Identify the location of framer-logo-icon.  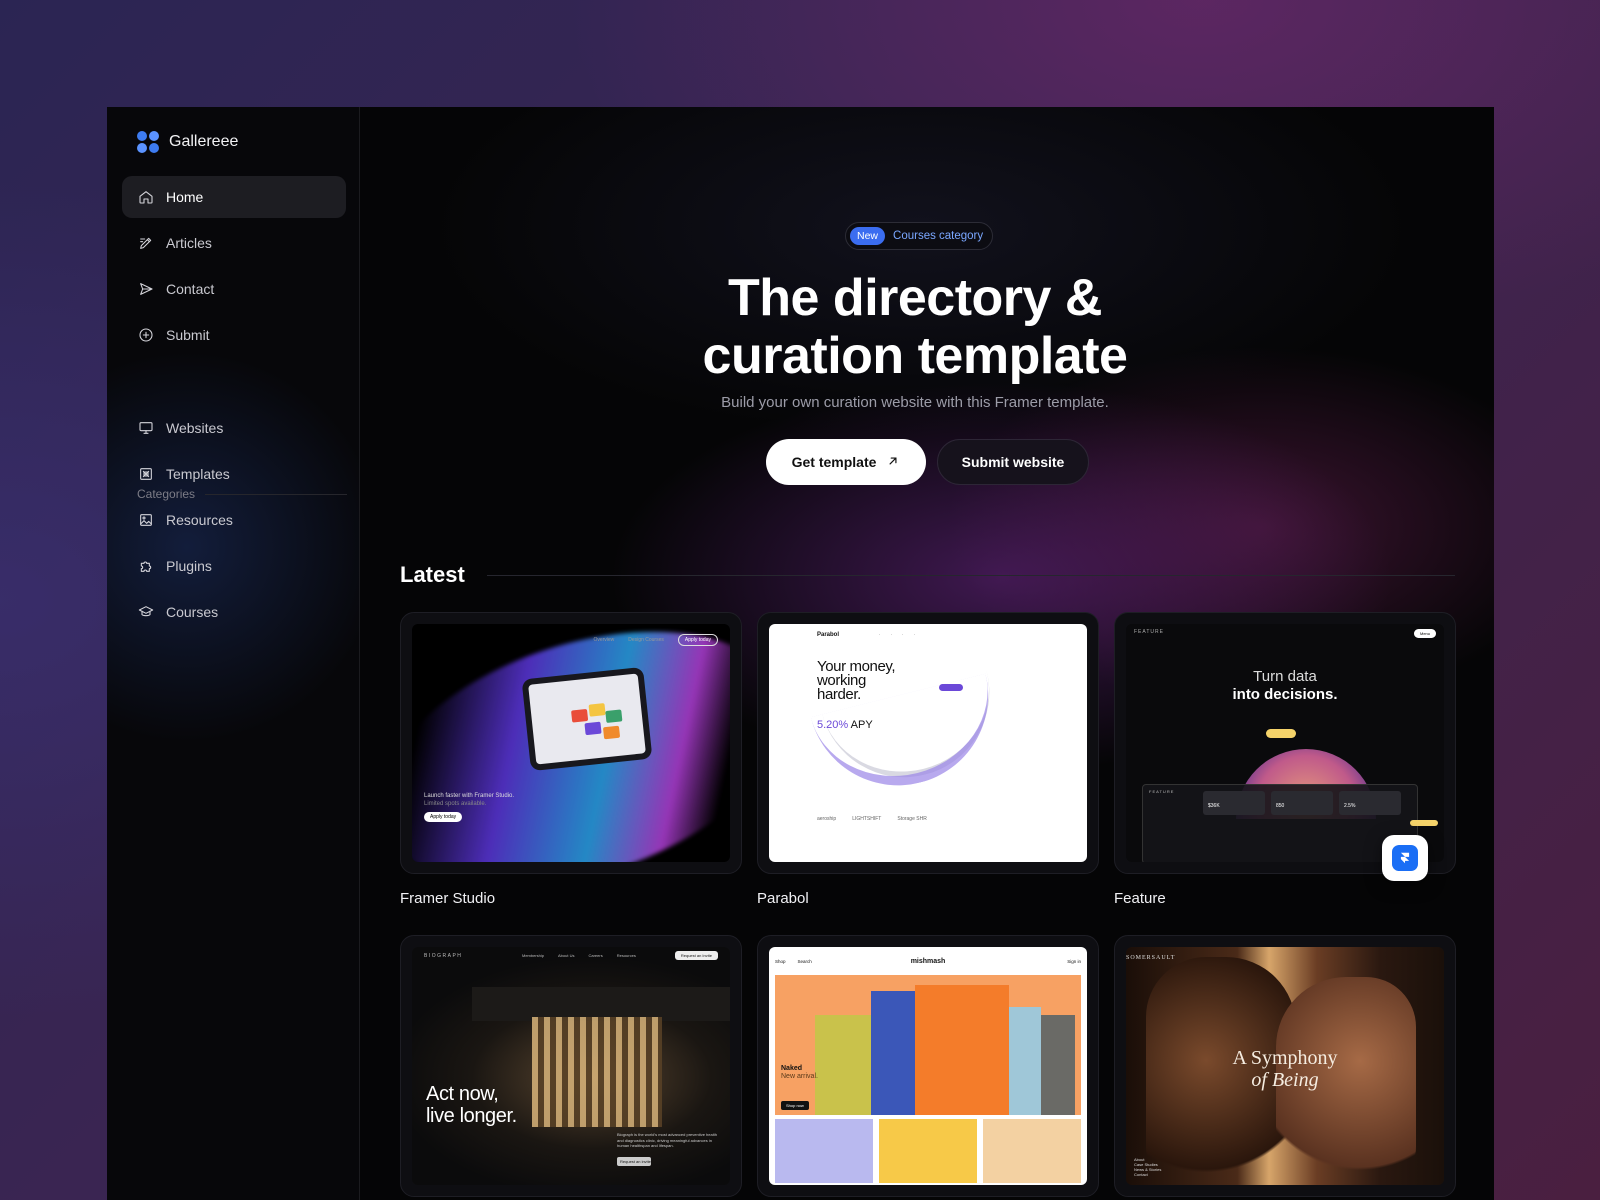
(1405, 858).